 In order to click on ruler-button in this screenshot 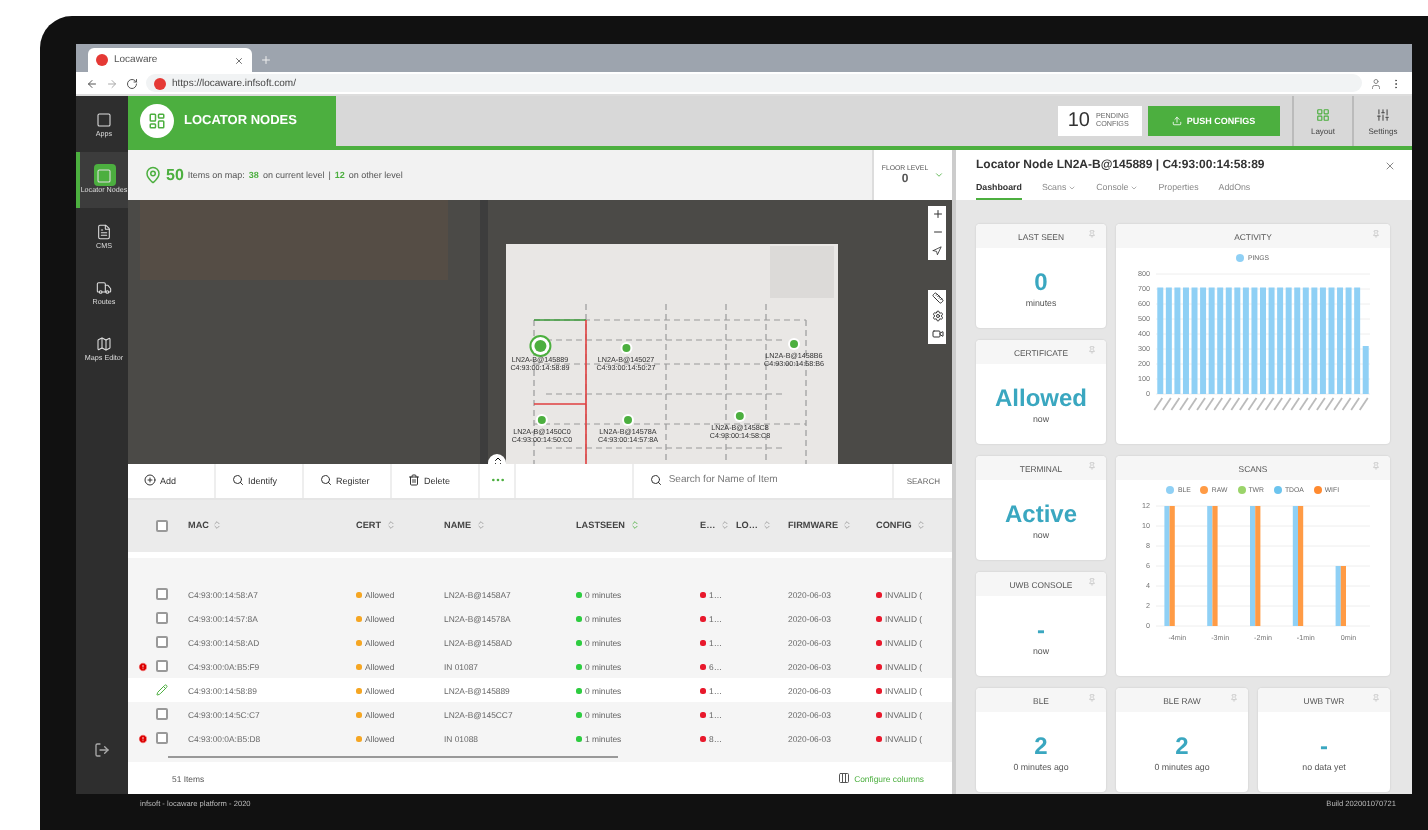, I will do `click(937, 298)`.